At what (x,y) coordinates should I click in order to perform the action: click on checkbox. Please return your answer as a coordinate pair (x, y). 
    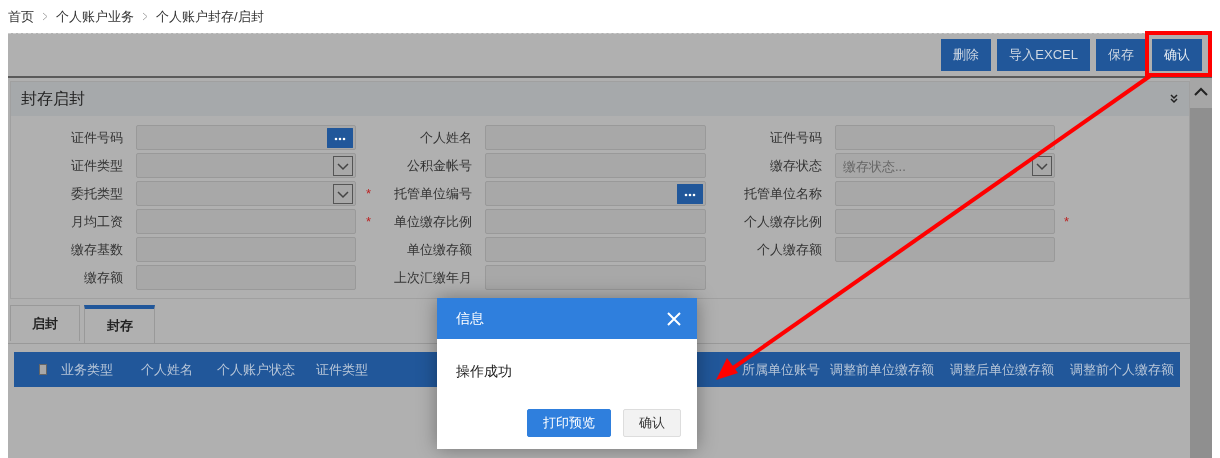
    Looking at the image, I should click on (43, 369).